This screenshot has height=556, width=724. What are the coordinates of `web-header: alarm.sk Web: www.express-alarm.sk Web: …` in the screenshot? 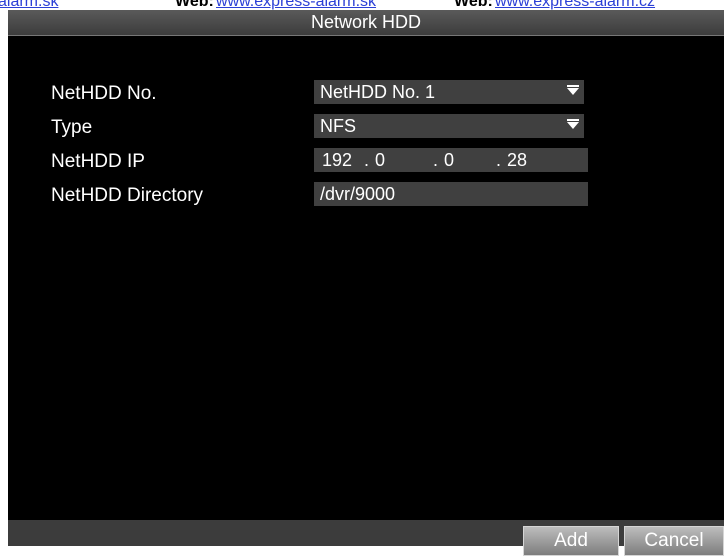 It's located at (362, 5).